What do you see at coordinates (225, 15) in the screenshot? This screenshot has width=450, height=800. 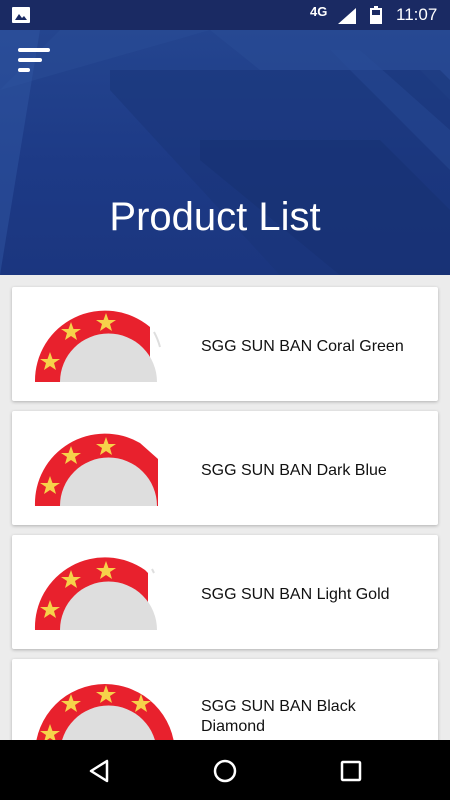 I see `status-bar: 4G 11:07` at bounding box center [225, 15].